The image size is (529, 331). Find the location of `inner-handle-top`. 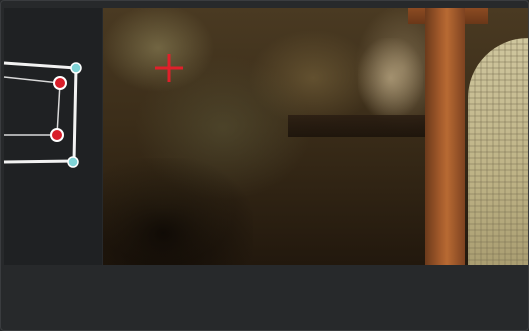

inner-handle-top is located at coordinates (60, 83).